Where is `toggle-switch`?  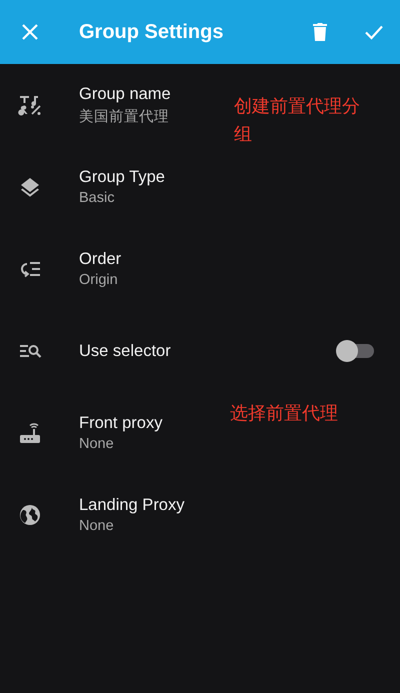
toggle-switch is located at coordinates (355, 351).